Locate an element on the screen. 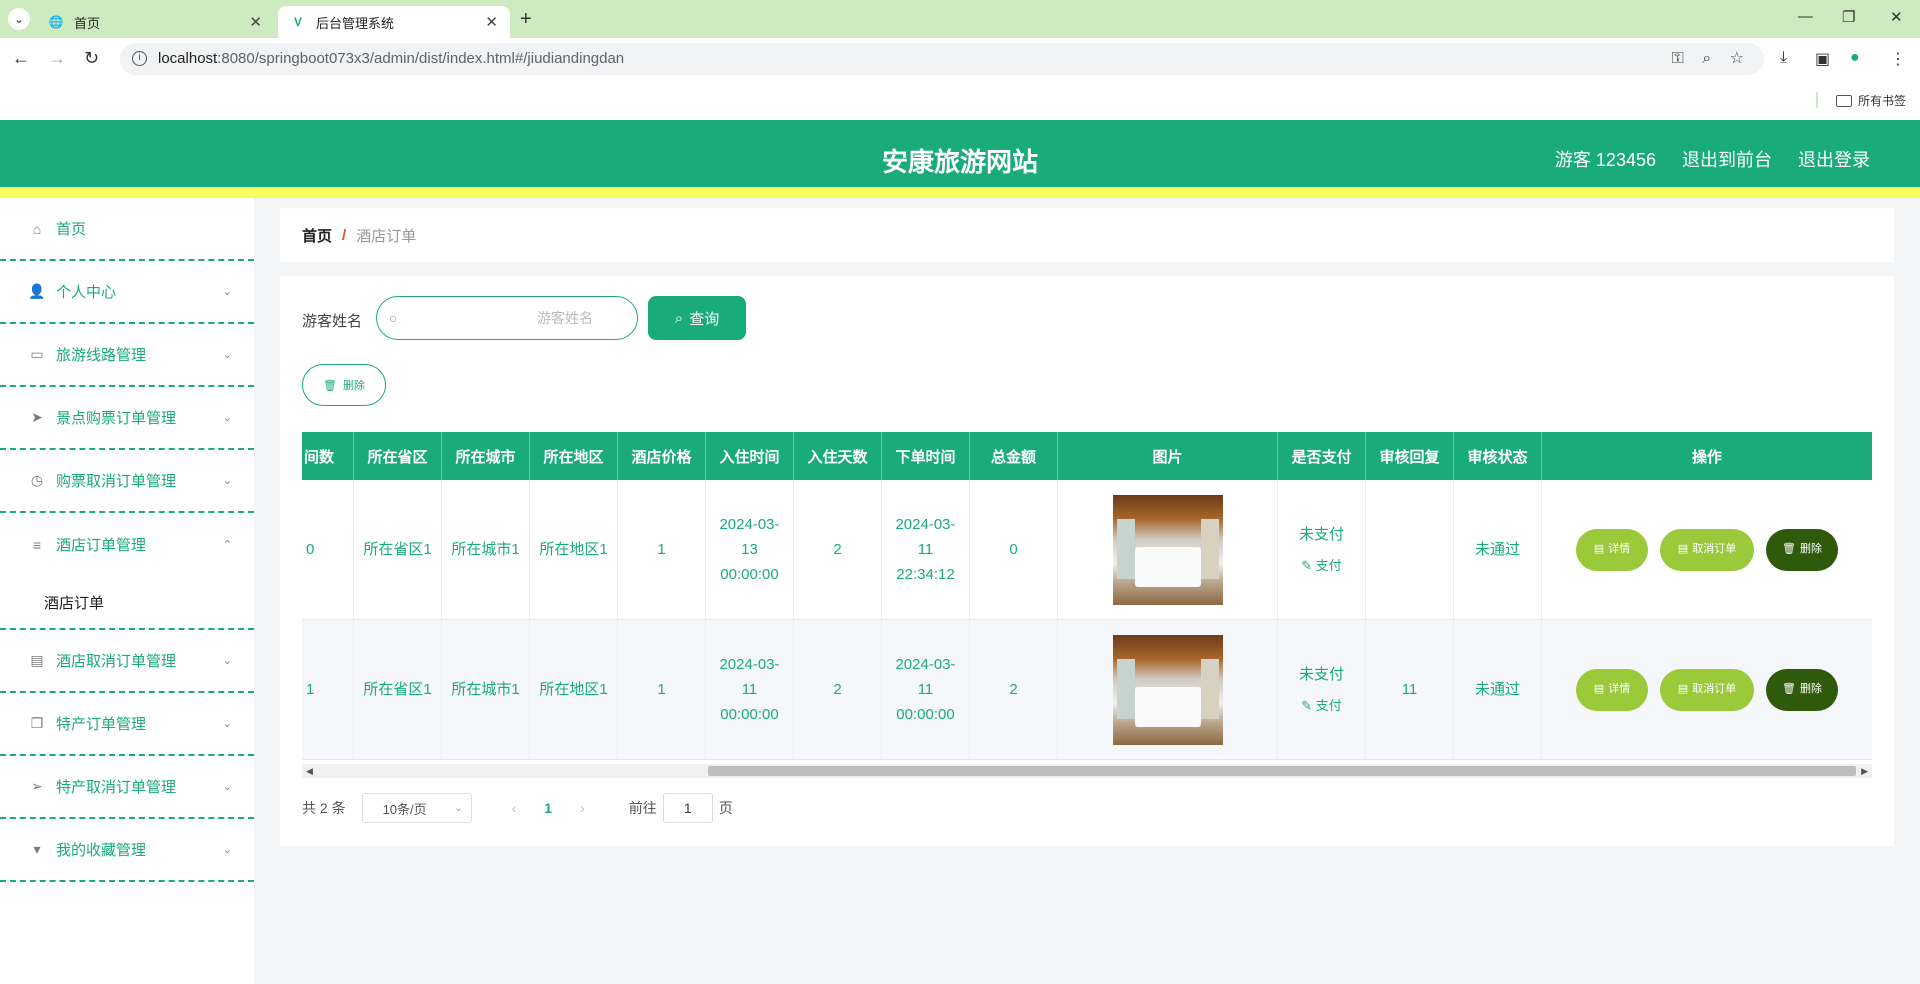 The height and width of the screenshot is (984, 1920). zoom-icon: ⌕ is located at coordinates (1706, 58).